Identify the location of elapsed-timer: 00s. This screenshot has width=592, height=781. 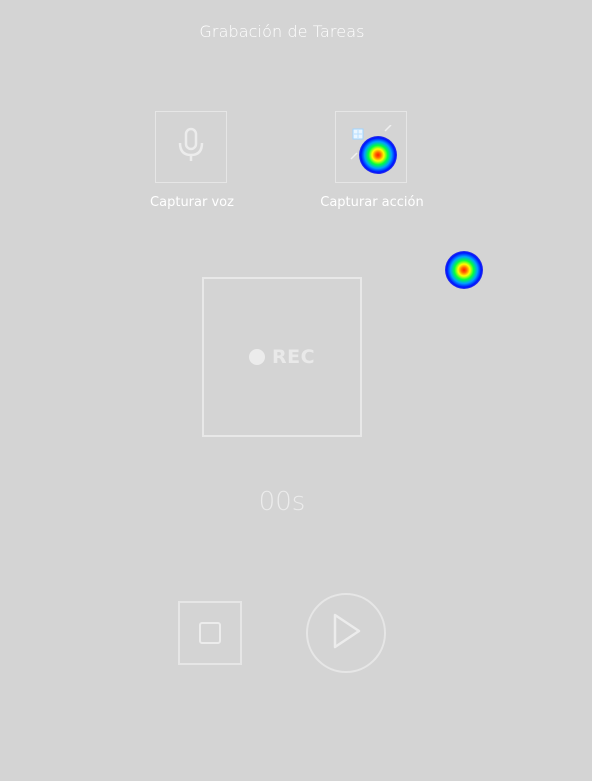
(282, 502).